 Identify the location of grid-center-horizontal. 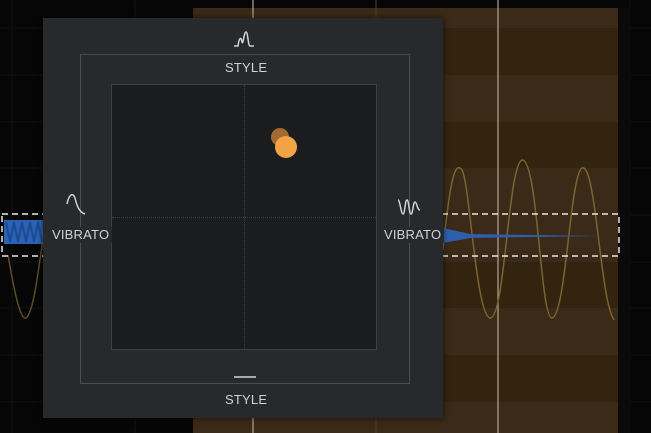
(244, 217).